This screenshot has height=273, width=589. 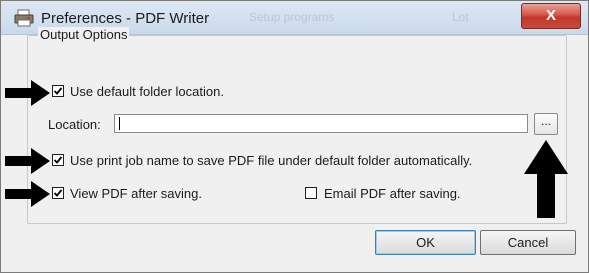 I want to click on email-pdf-checkbox, so click(x=311, y=193).